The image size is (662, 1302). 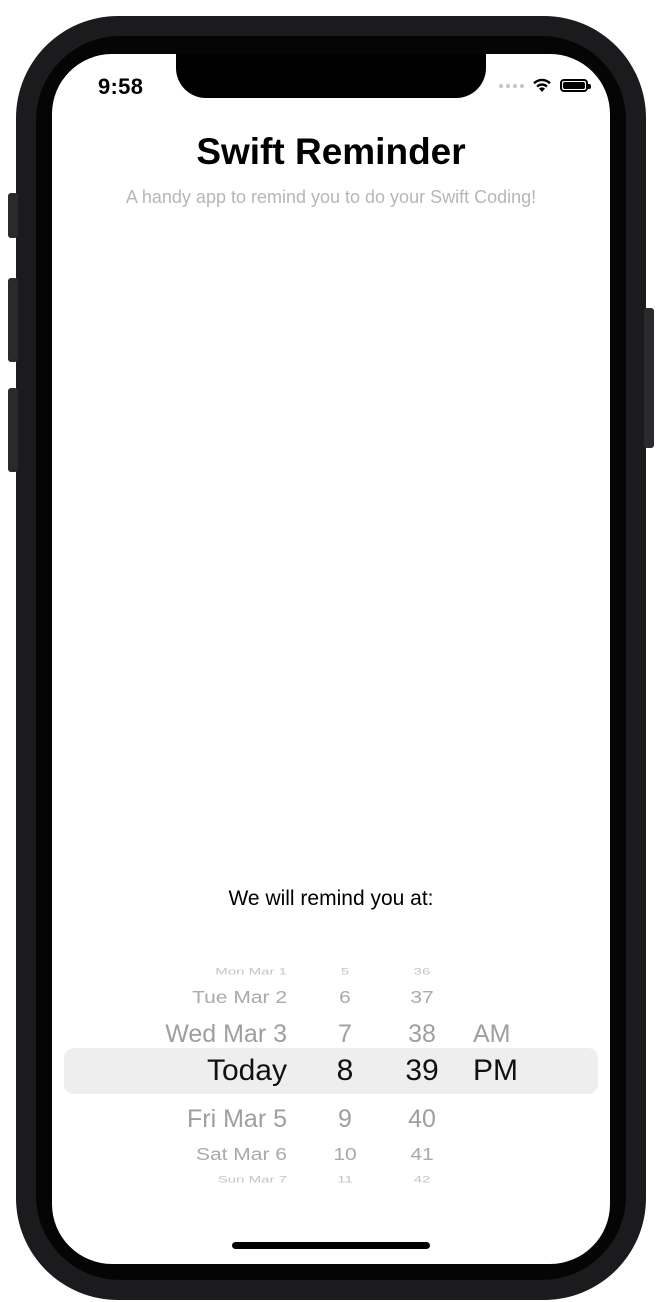 What do you see at coordinates (237, 1119) in the screenshot?
I see `picker-date: Fri Mar 5` at bounding box center [237, 1119].